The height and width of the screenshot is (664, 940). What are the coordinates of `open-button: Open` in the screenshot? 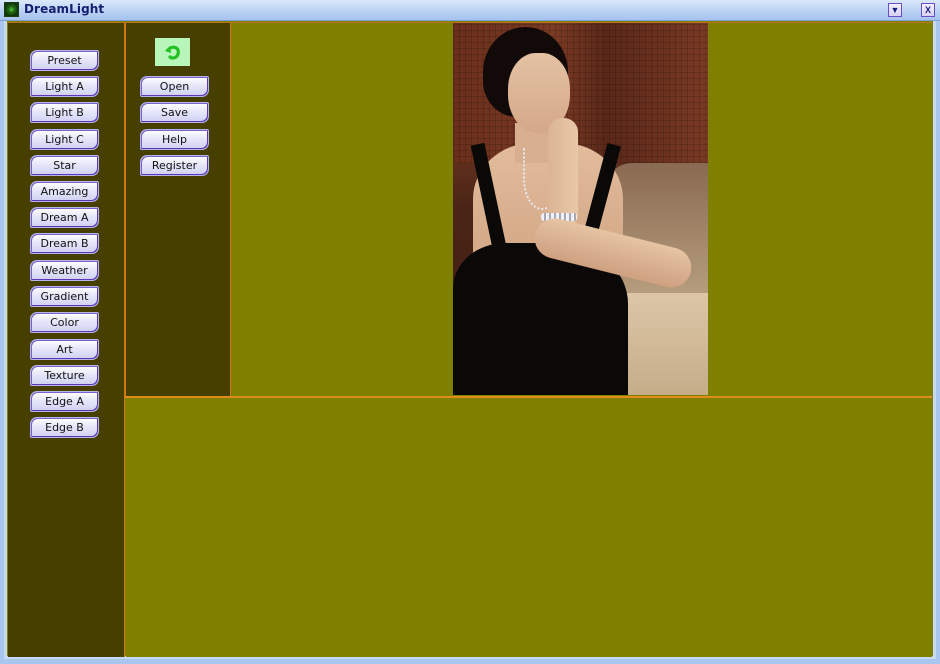 It's located at (174, 86).